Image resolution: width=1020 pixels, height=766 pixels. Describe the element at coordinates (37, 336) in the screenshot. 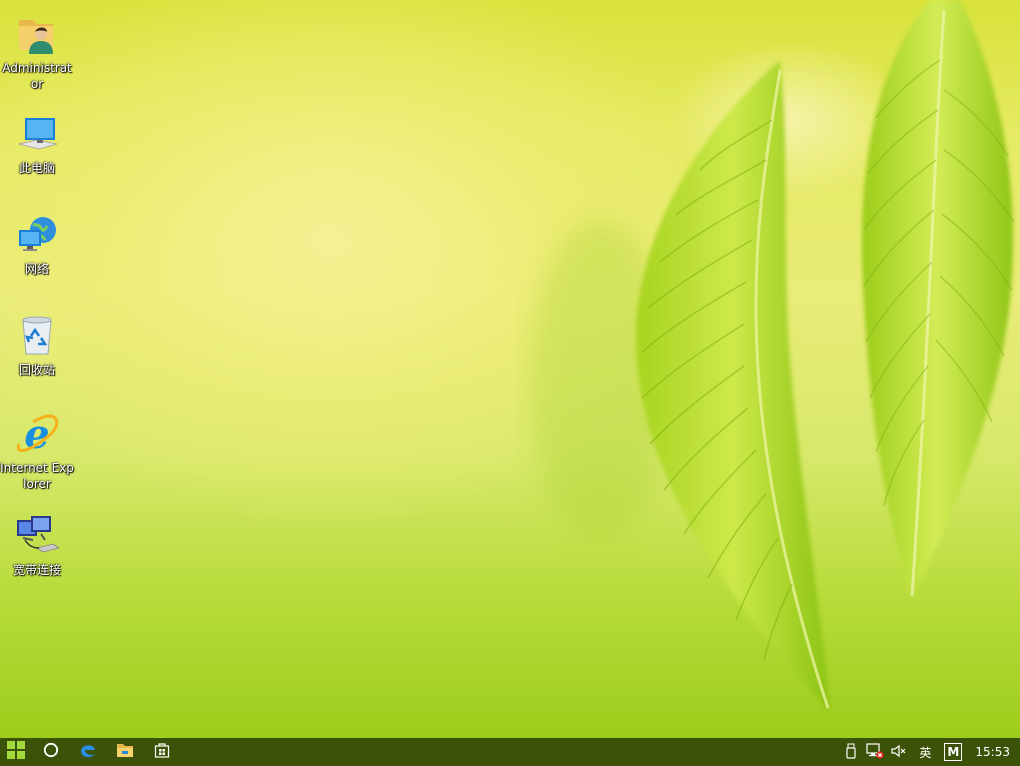

I see `recycle-bin-icon` at that location.